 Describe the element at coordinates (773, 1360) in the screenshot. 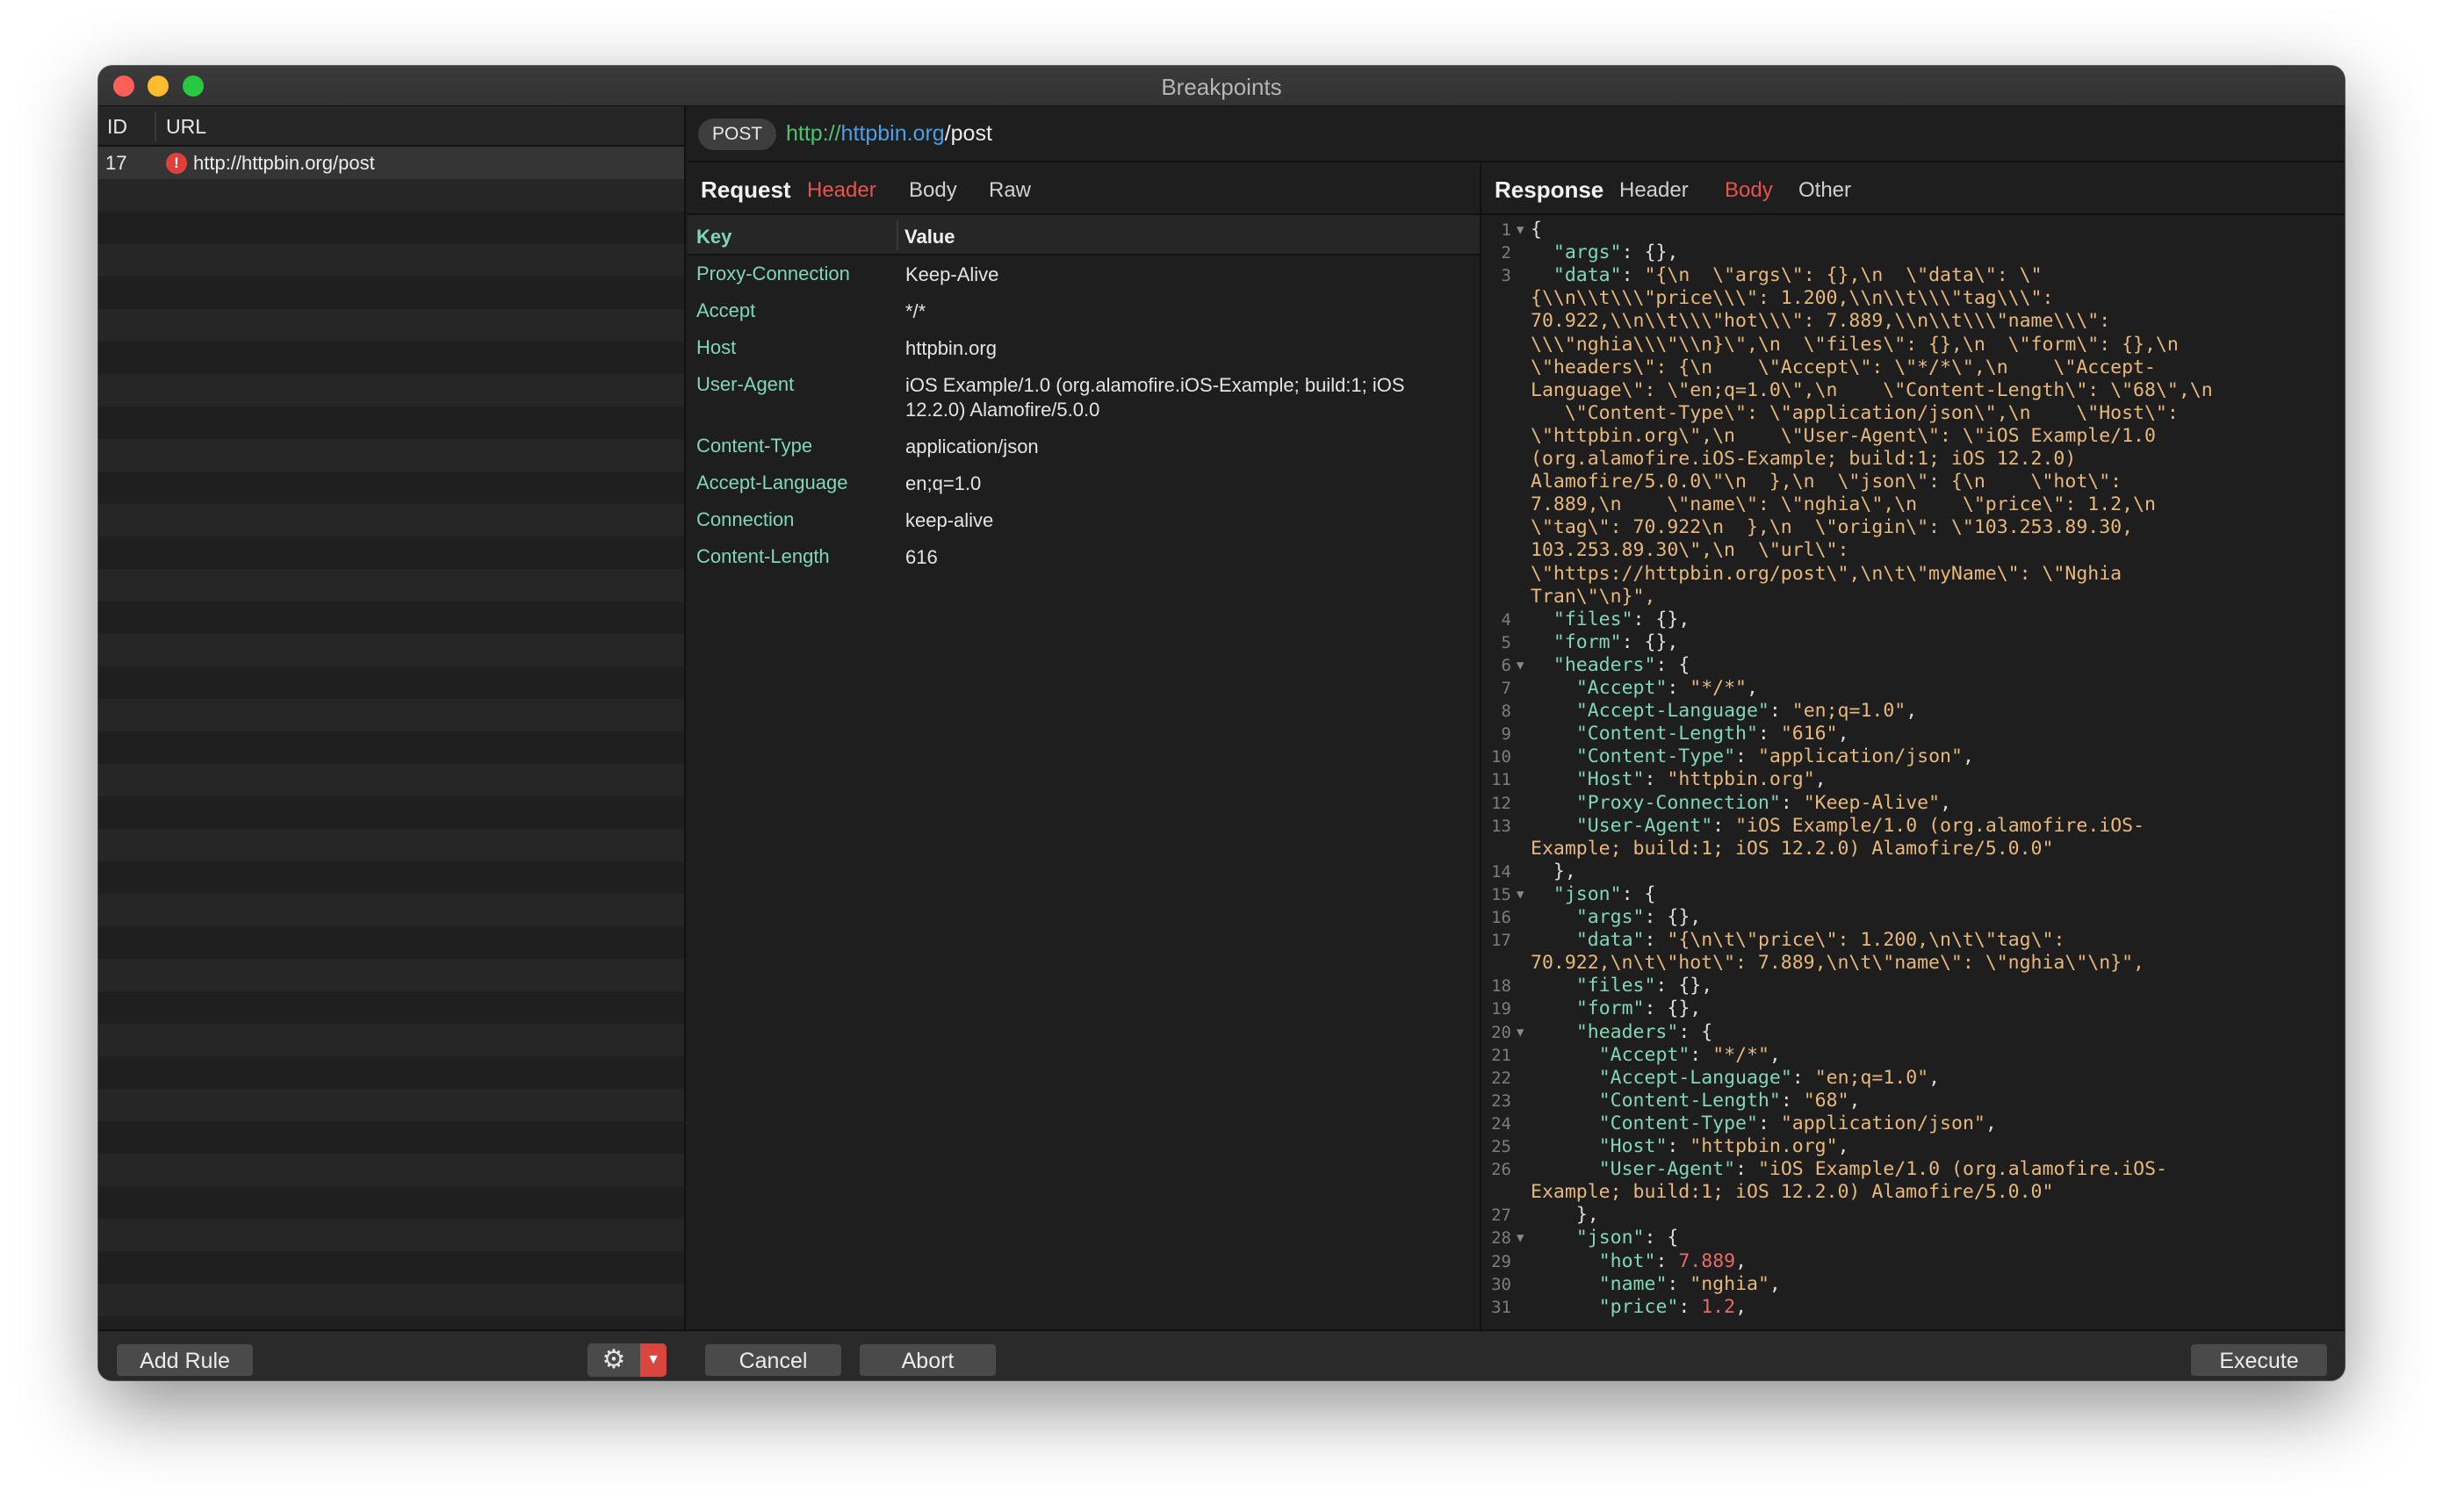

I see `cancel-button: Cancel` at that location.